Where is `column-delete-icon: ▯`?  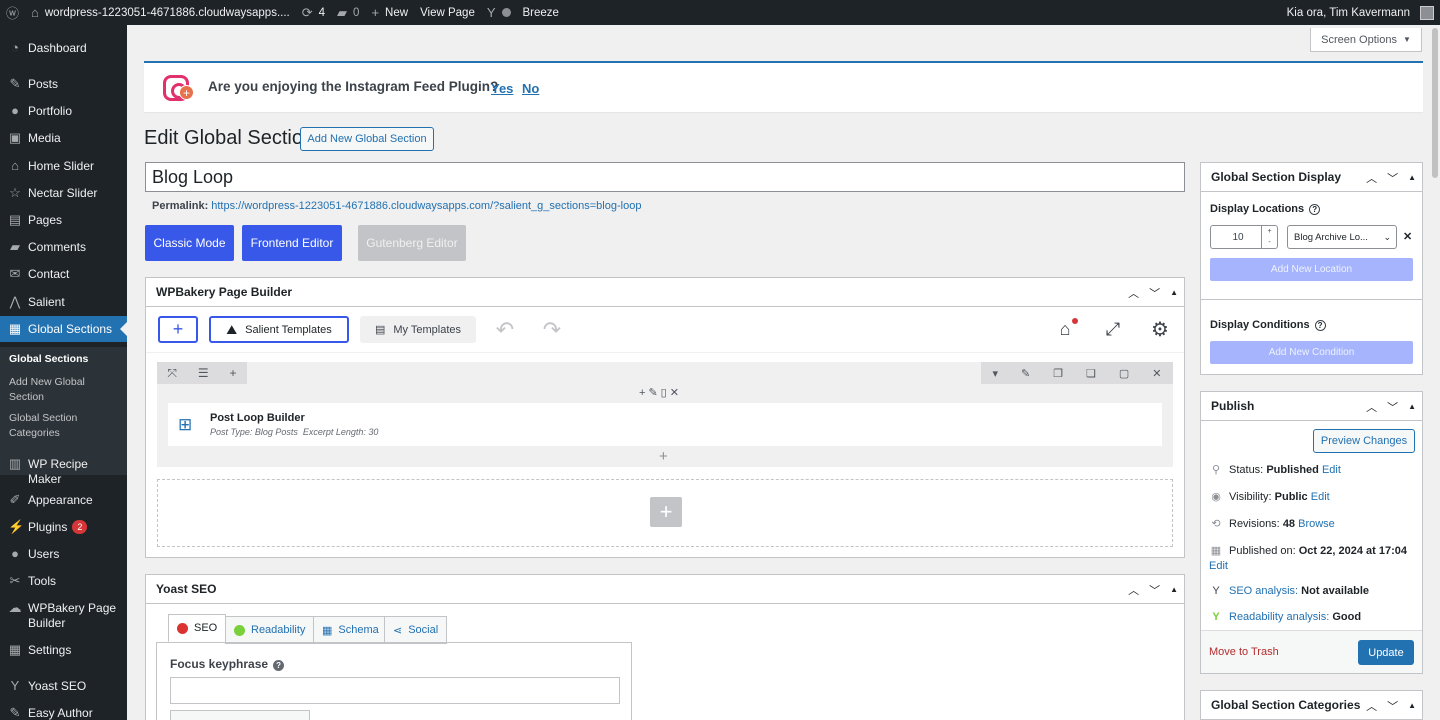 column-delete-icon: ▯ is located at coordinates (665, 393).